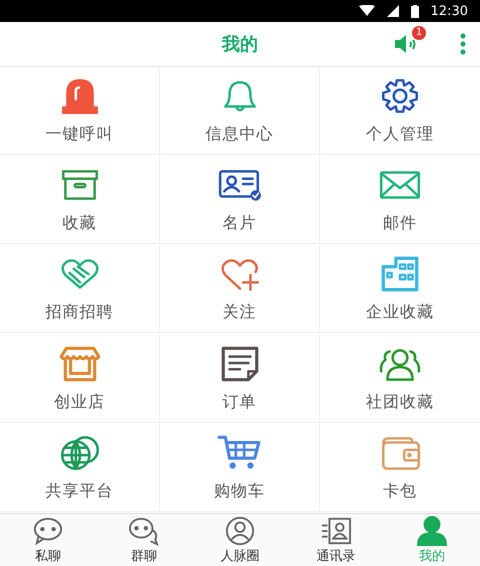  Describe the element at coordinates (240, 44) in the screenshot. I see `page-title: 我的` at that location.